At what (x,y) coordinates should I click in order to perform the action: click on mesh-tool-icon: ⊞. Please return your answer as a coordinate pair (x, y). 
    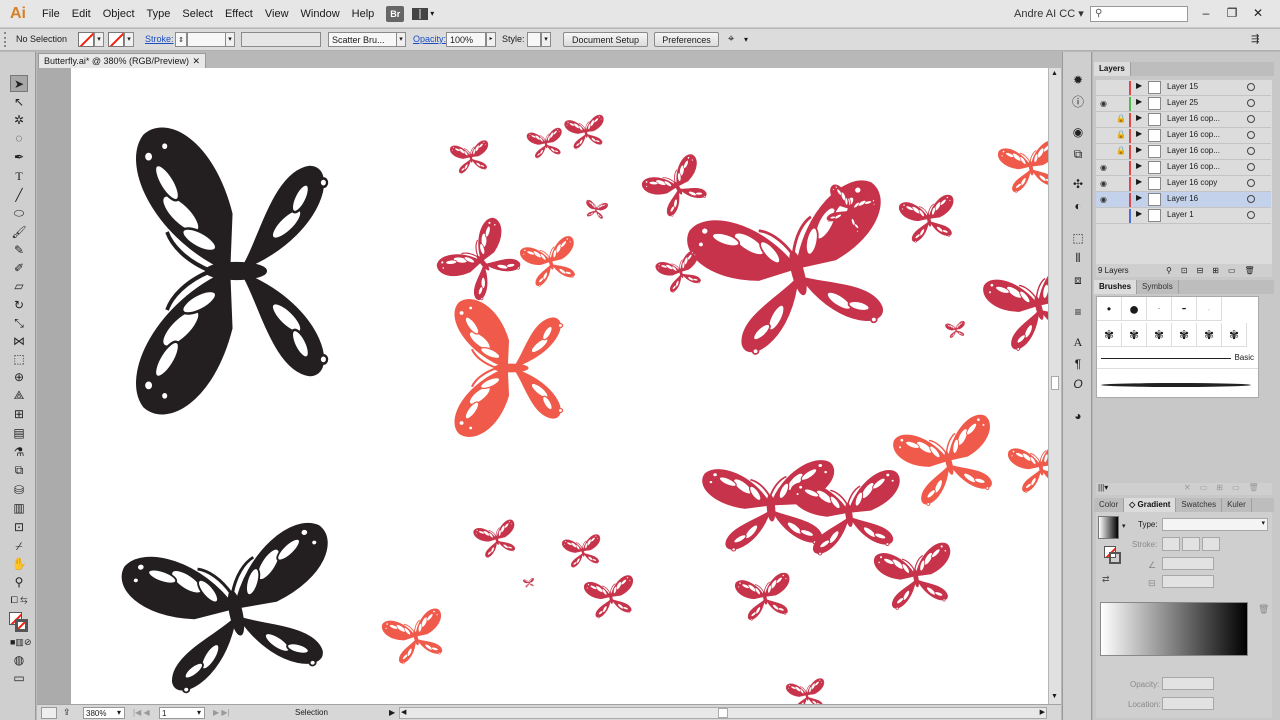
    Looking at the image, I should click on (19, 414).